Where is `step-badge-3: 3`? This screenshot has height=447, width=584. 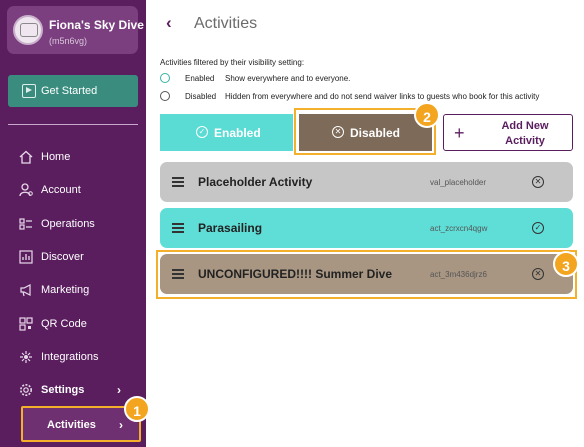
step-badge-3: 3 is located at coordinates (566, 264).